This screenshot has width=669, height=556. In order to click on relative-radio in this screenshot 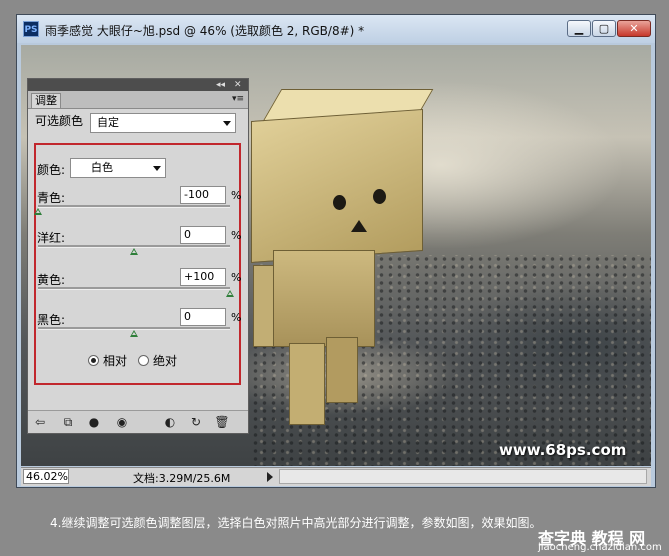, I will do `click(93, 360)`.